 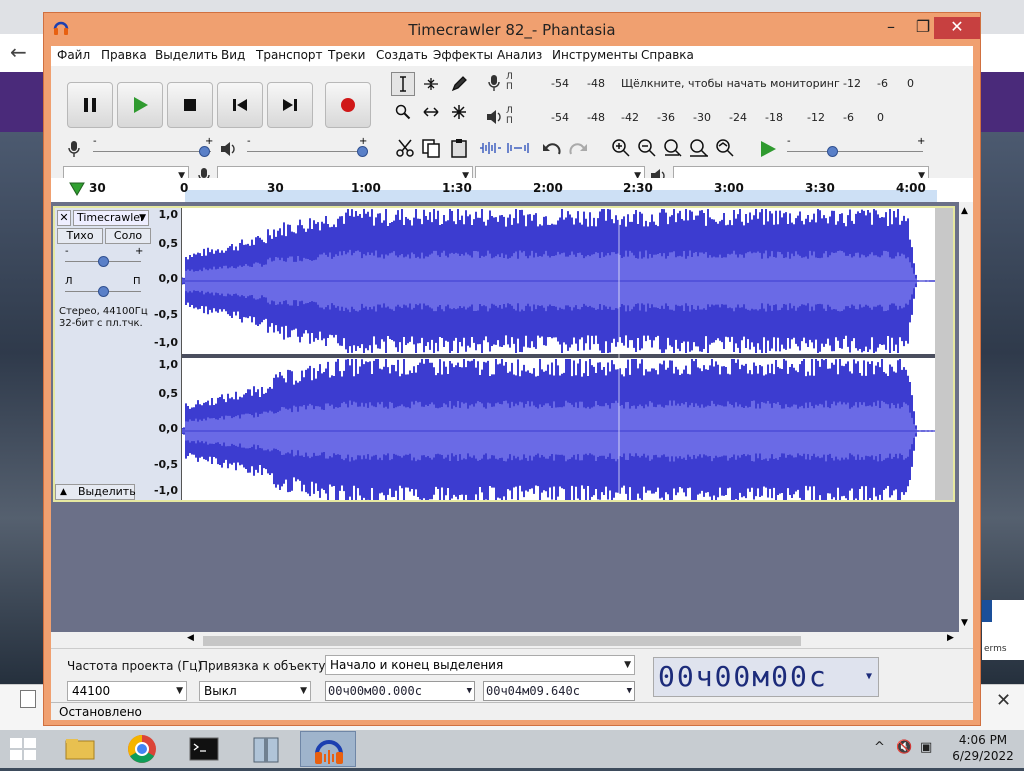 I want to click on time-shift-tool, so click(x=431, y=112).